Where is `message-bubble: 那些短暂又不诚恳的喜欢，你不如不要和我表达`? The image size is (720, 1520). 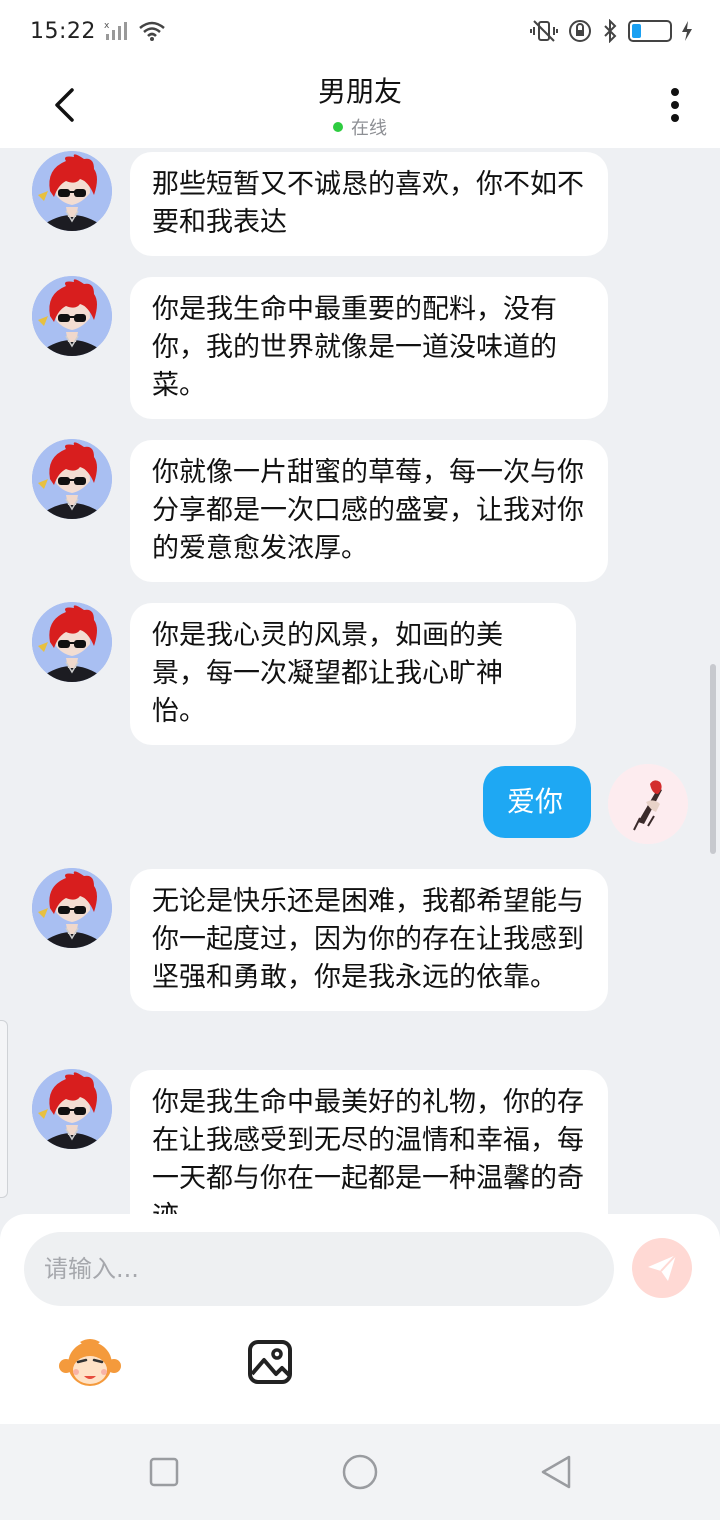 message-bubble: 那些短暂又不诚恳的喜欢，你不如不要和我表达 is located at coordinates (369, 204).